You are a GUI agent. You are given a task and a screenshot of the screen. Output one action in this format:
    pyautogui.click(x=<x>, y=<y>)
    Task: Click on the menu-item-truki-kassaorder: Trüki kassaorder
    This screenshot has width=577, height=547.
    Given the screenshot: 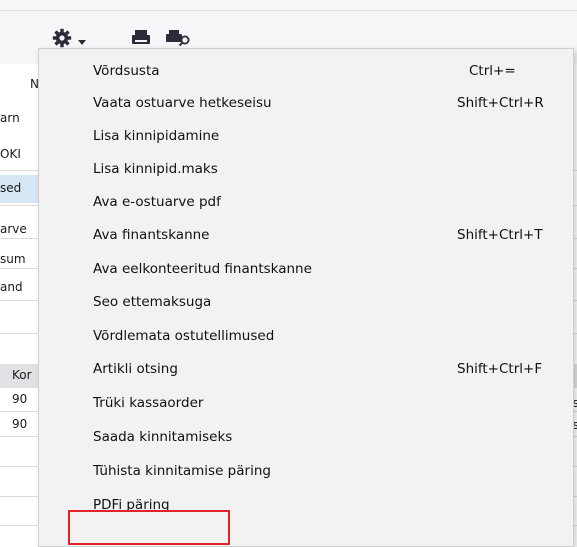 What is the action you would take?
    pyautogui.click(x=306, y=405)
    